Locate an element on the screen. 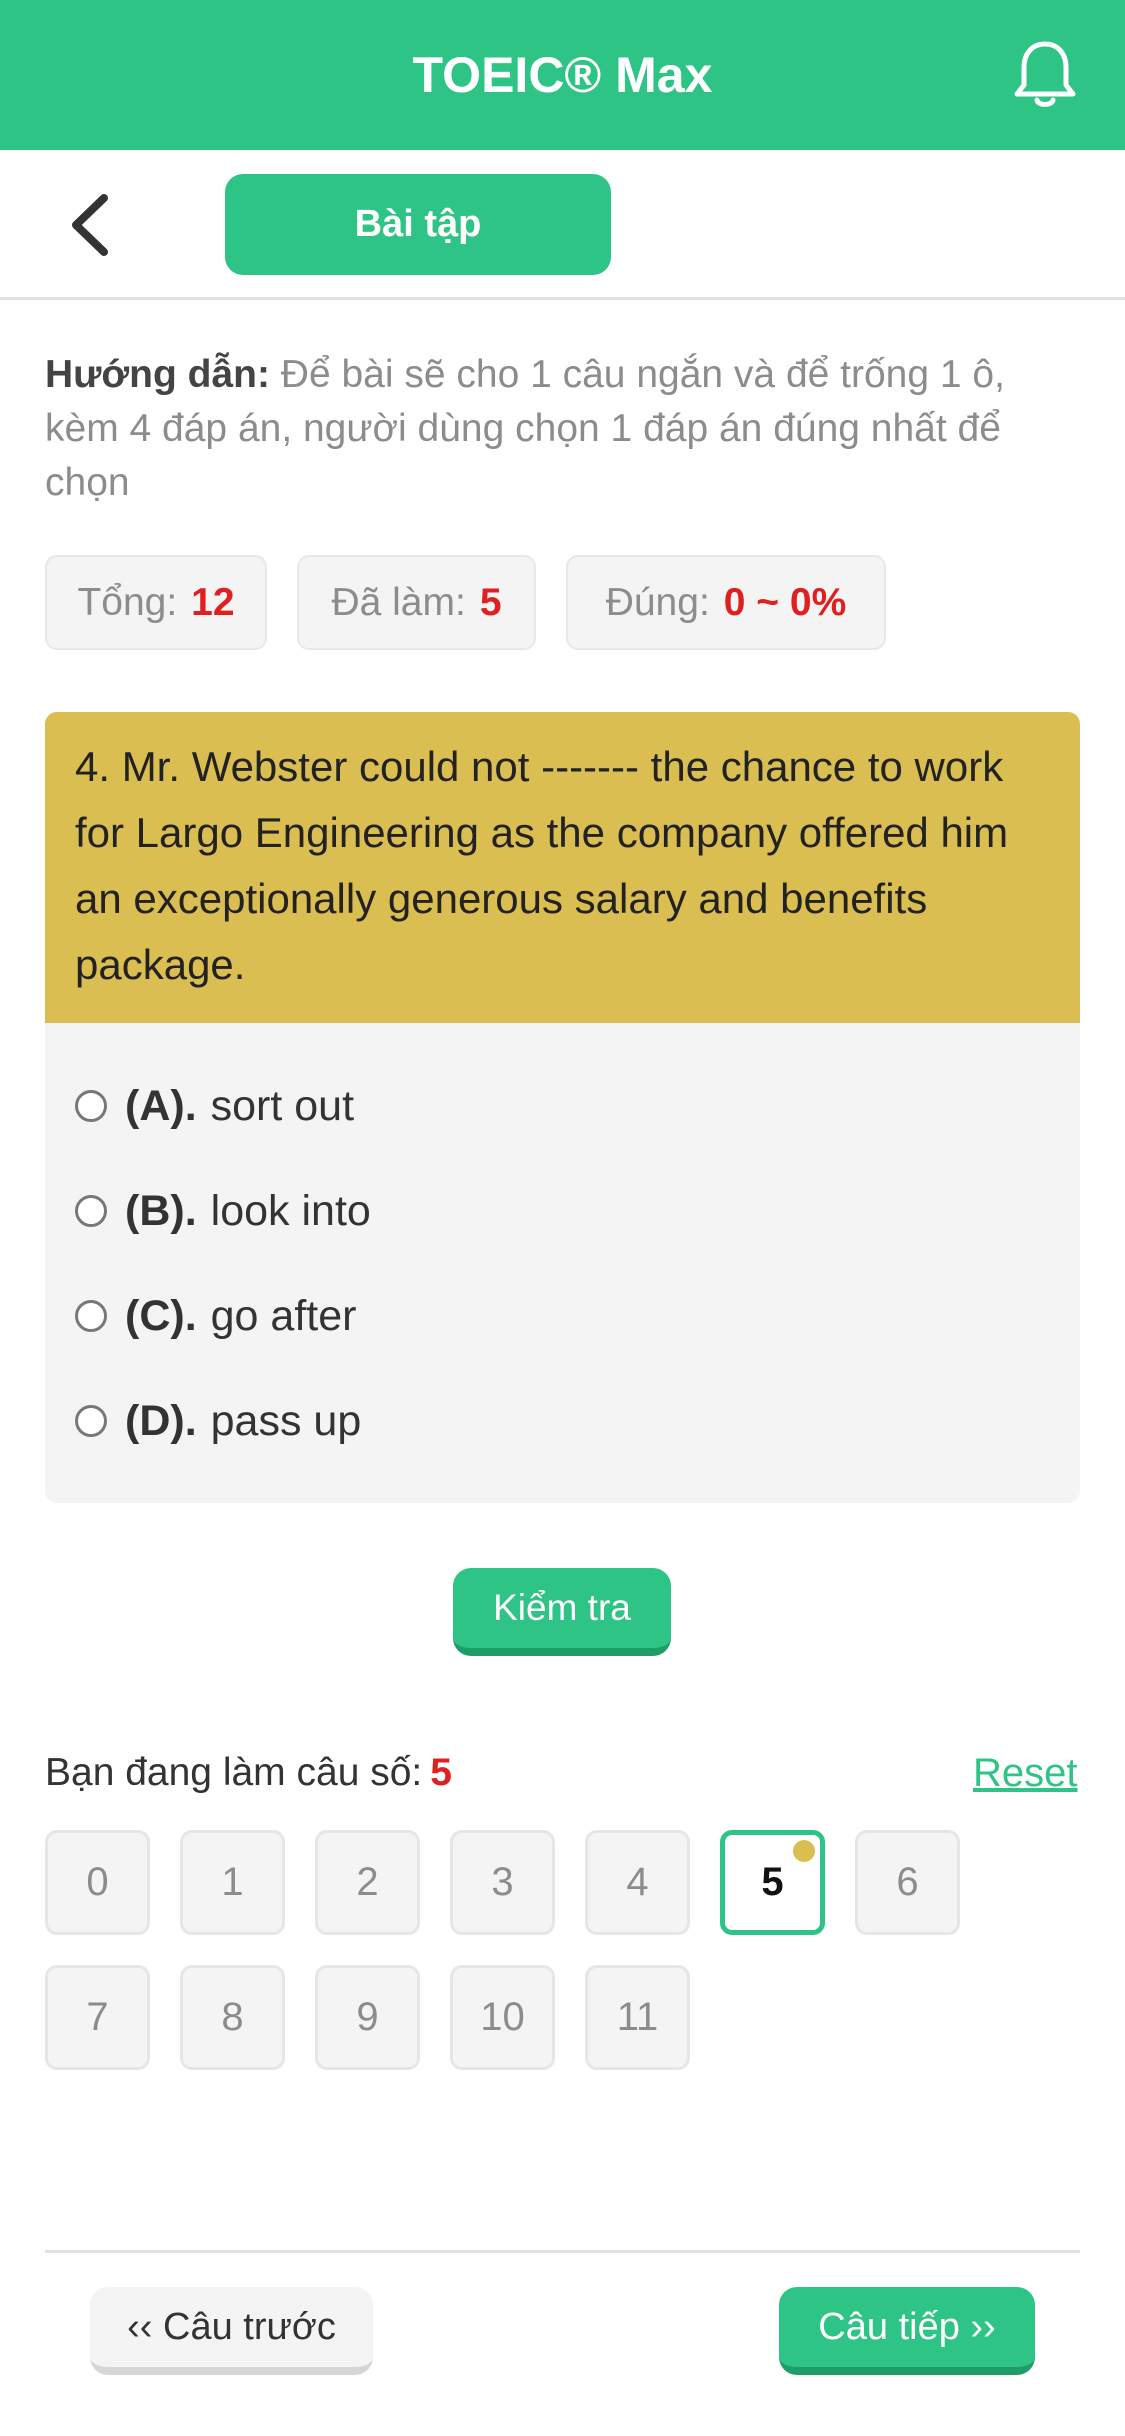  question-number-0: 0 is located at coordinates (97, 1882).